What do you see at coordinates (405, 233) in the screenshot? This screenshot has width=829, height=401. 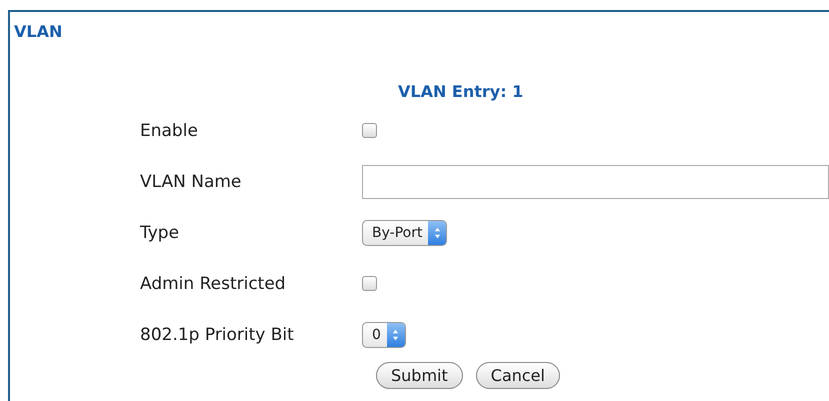 I see `dropdown: By-Port` at bounding box center [405, 233].